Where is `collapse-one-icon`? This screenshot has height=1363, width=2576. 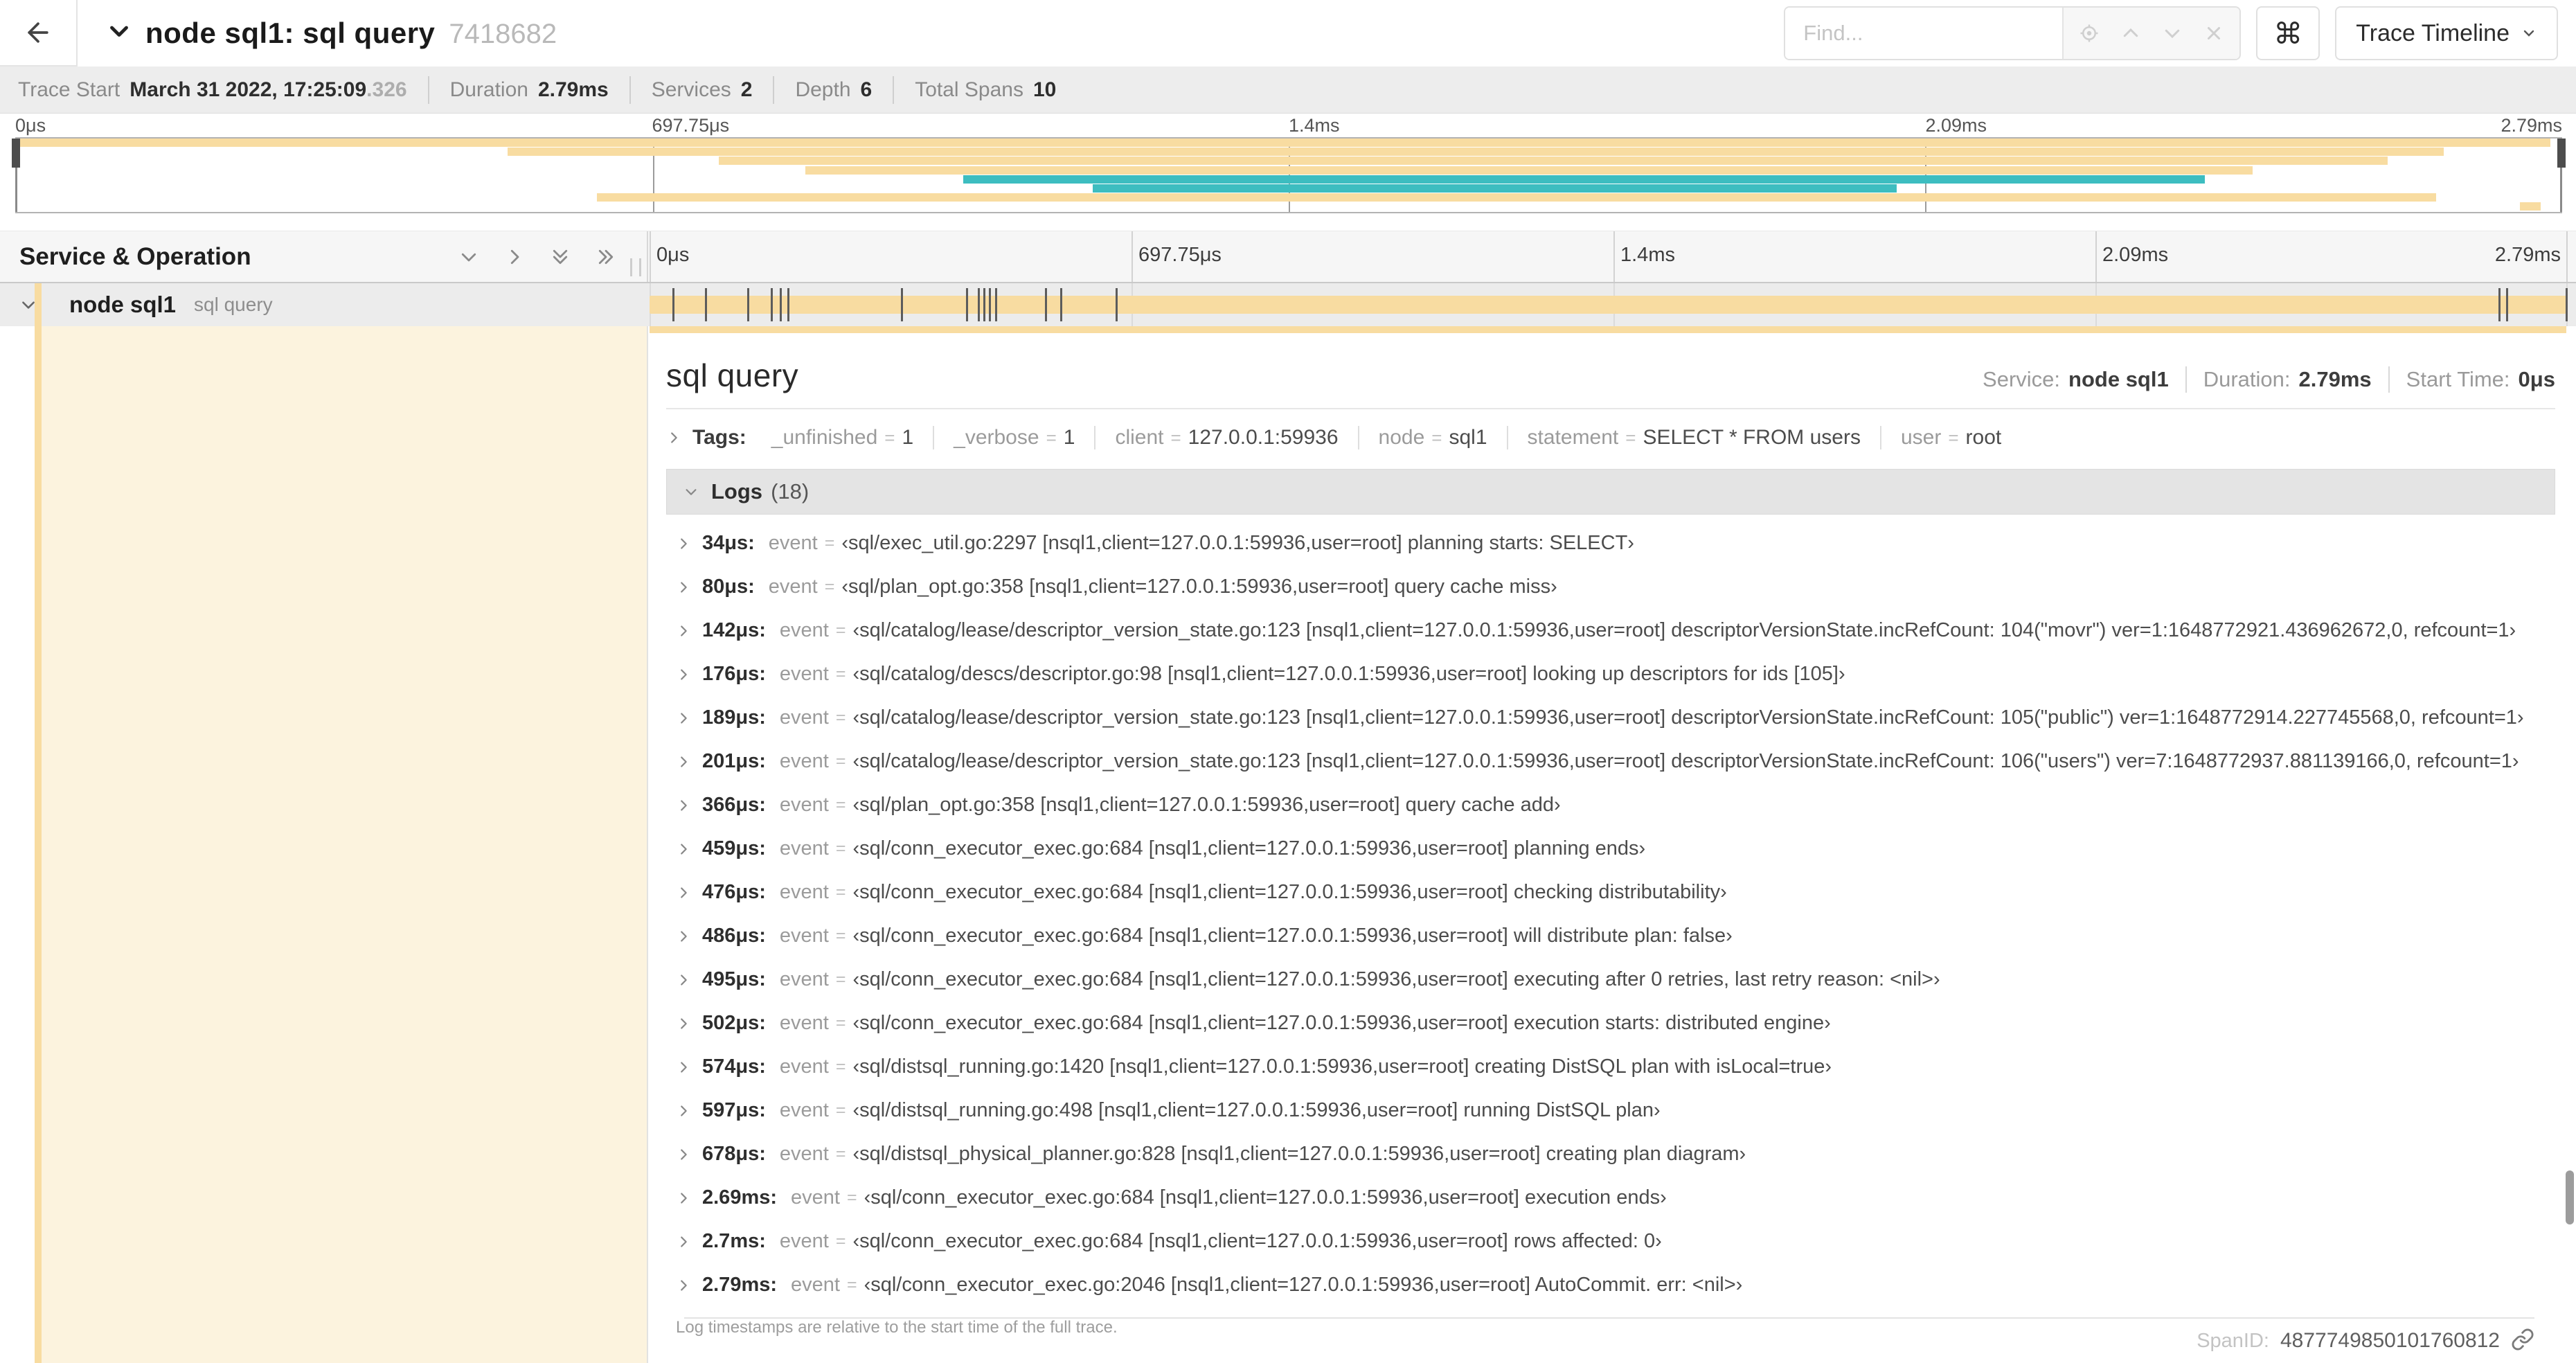
collapse-one-icon is located at coordinates (468, 257).